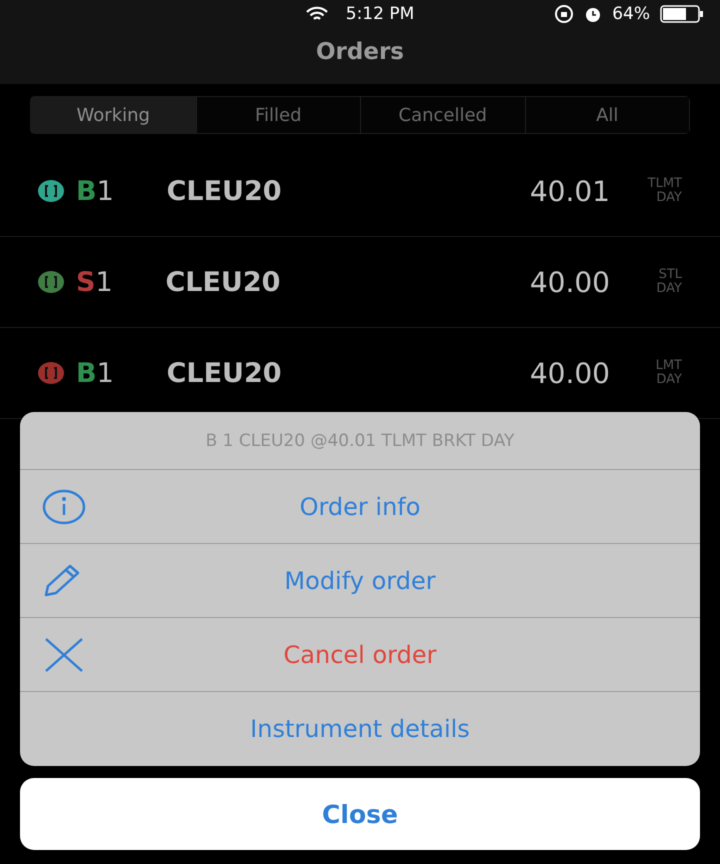 The height and width of the screenshot is (864, 720). What do you see at coordinates (442, 115) in the screenshot?
I see `tab: Cancelled` at bounding box center [442, 115].